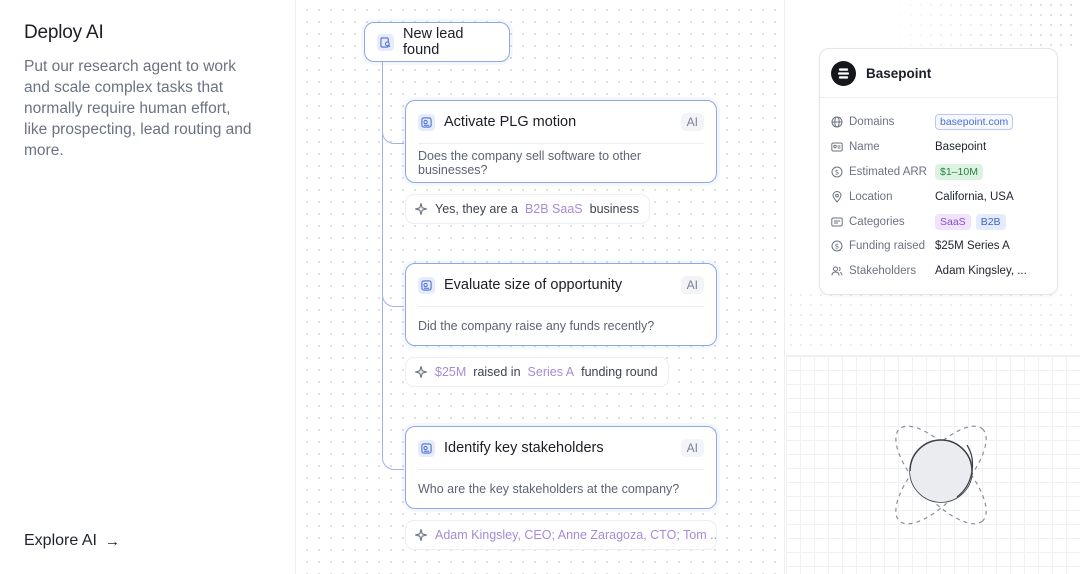 Image resolution: width=1080 pixels, height=574 pixels. I want to click on row-label: Name, so click(864, 147).